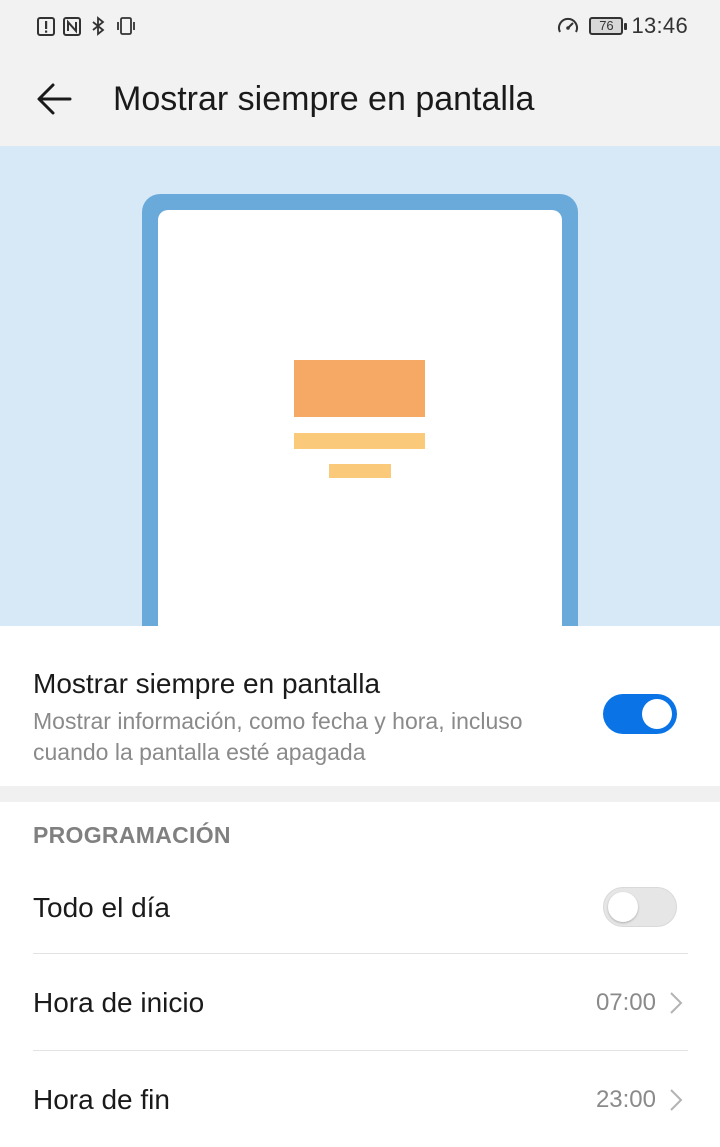  I want to click on start-time-row: Hora de inicio 07:00, so click(360, 1002).